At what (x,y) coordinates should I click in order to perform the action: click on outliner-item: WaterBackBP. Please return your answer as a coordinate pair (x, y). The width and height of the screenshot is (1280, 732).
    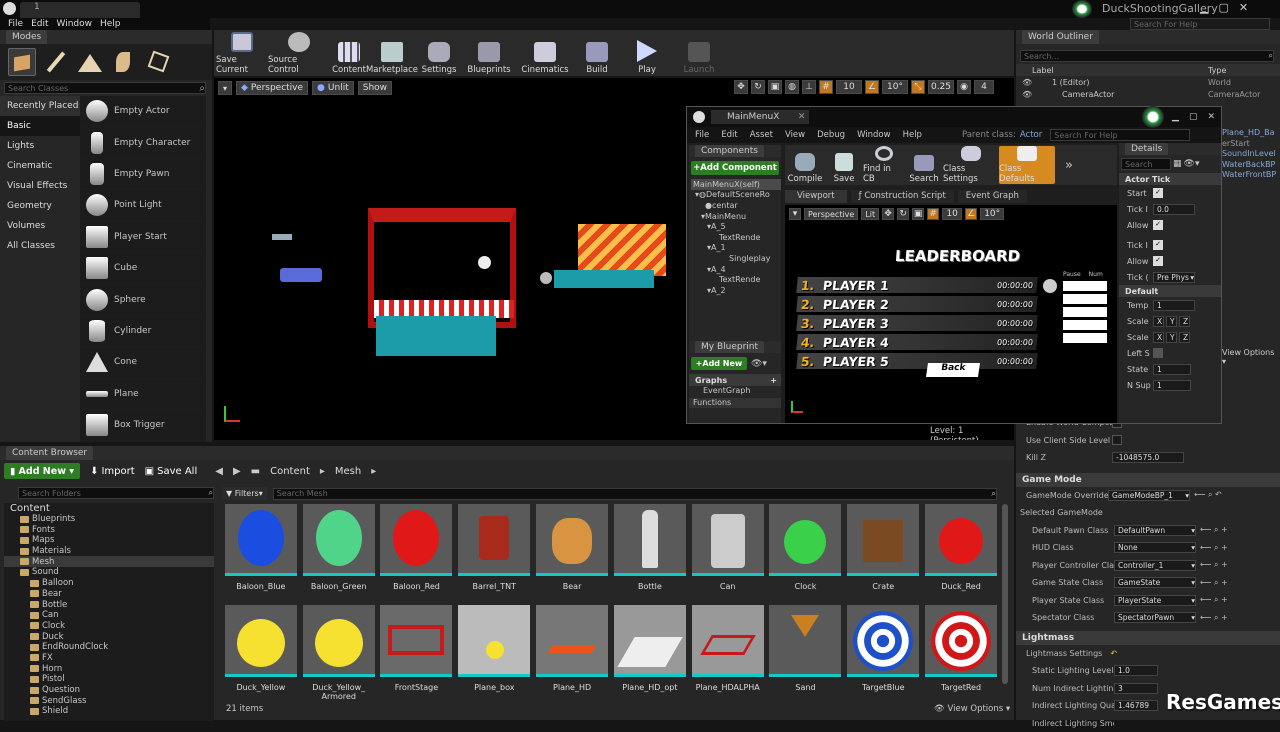
    Looking at the image, I should click on (1249, 164).